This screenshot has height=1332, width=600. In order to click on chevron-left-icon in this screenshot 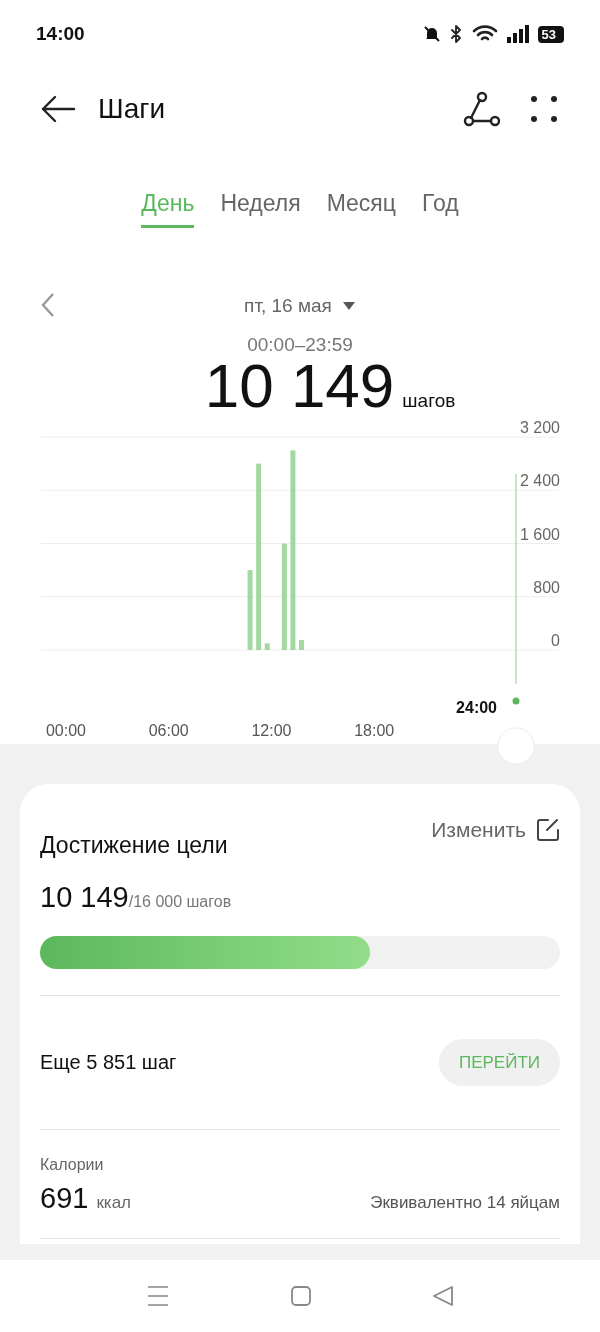, I will do `click(48, 305)`.